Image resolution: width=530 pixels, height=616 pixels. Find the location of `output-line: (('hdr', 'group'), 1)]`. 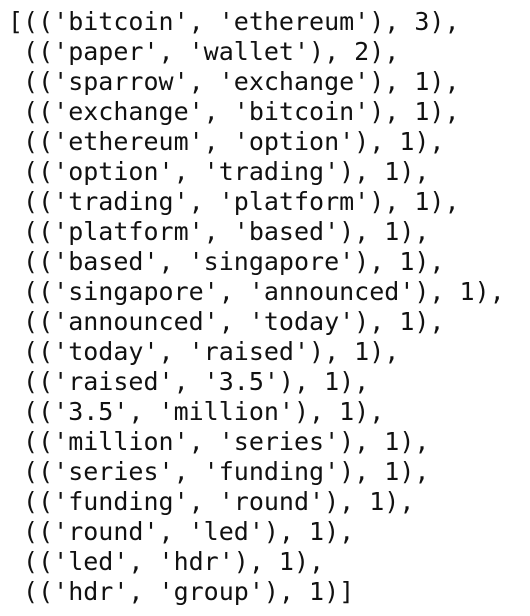

output-line: (('hdr', 'group'), 1)] is located at coordinates (181, 591).